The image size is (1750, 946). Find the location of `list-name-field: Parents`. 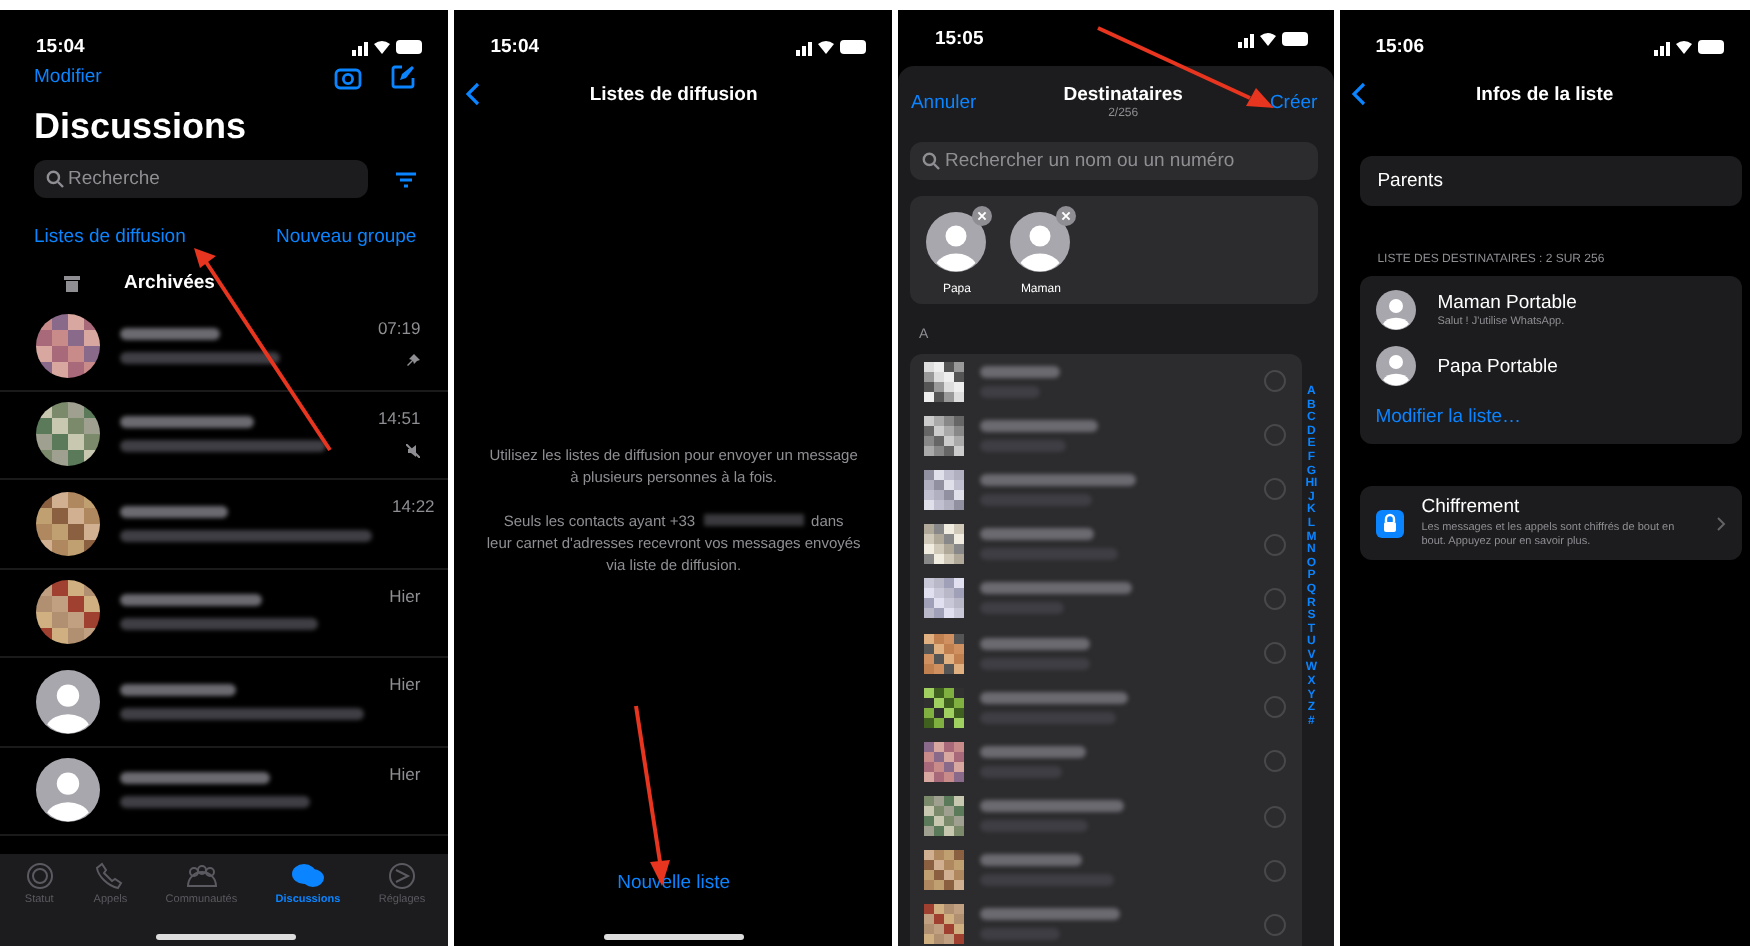

list-name-field: Parents is located at coordinates (1550, 181).